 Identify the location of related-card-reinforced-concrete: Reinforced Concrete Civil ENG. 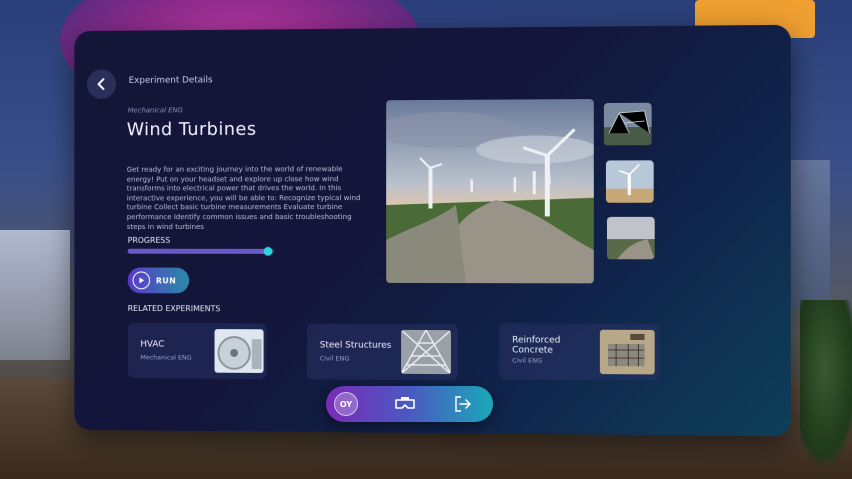
(579, 351).